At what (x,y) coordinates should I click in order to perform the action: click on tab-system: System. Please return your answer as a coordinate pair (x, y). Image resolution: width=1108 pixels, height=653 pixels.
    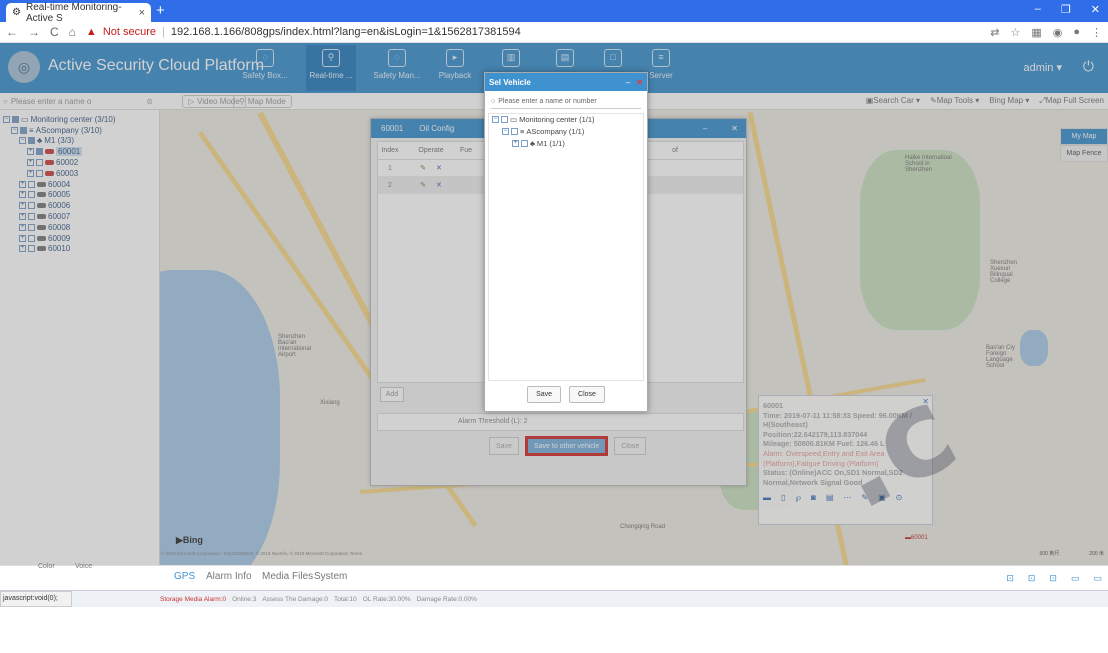
    Looking at the image, I should click on (330, 576).